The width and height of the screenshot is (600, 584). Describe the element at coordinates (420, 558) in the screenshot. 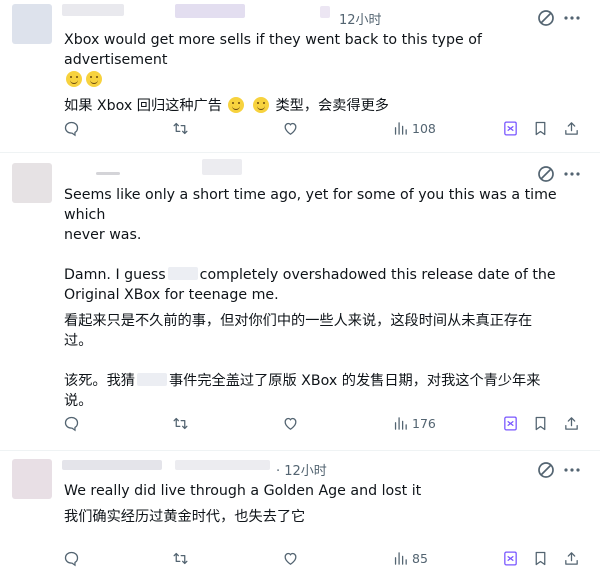

I see `views-count: 85` at that location.